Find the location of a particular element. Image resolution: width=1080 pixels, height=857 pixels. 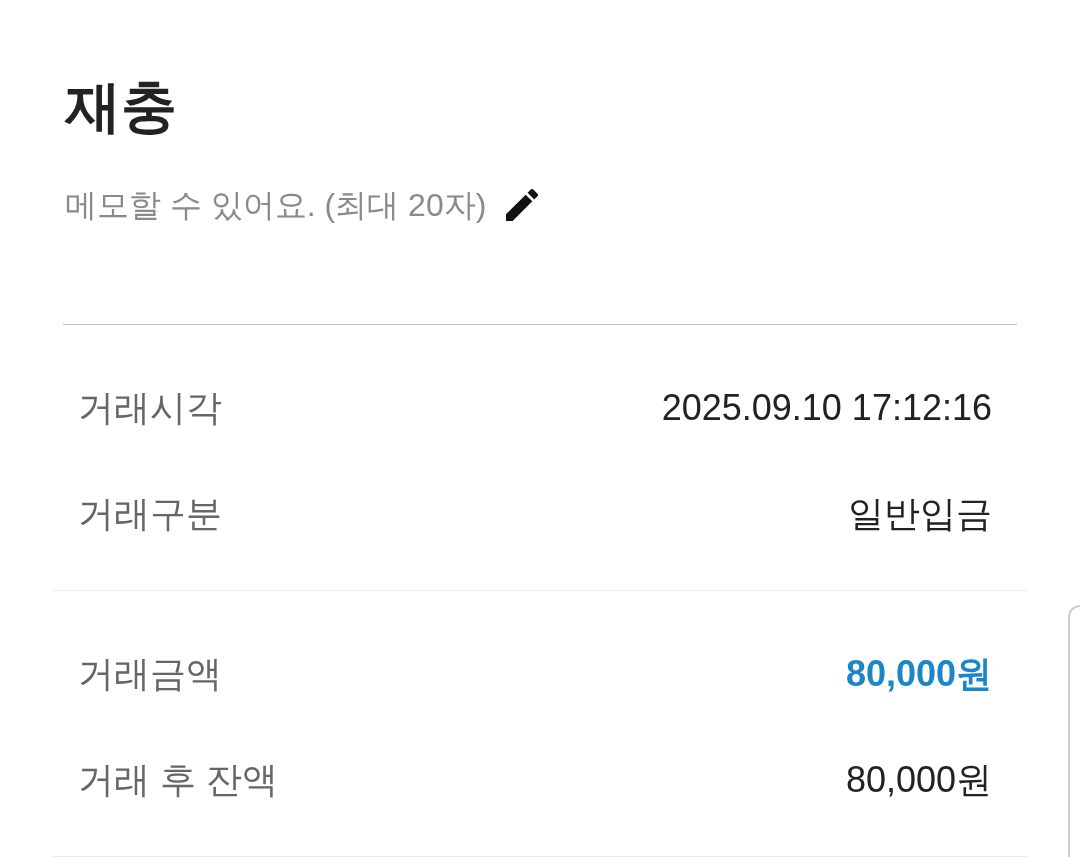

detail-value: 일반입금 is located at coordinates (920, 513).